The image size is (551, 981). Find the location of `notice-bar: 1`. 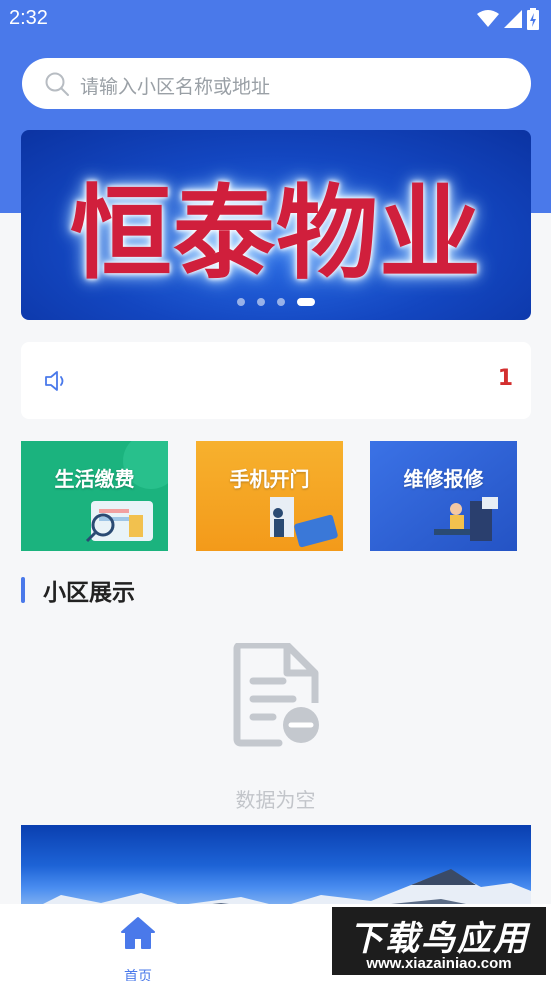

notice-bar: 1 is located at coordinates (276, 380).